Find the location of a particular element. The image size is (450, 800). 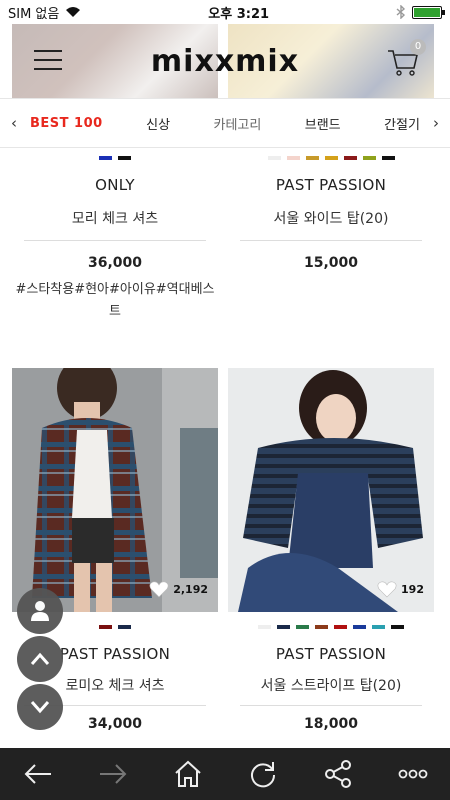

product-name: 모리 체크 셔츠 is located at coordinates (115, 218).